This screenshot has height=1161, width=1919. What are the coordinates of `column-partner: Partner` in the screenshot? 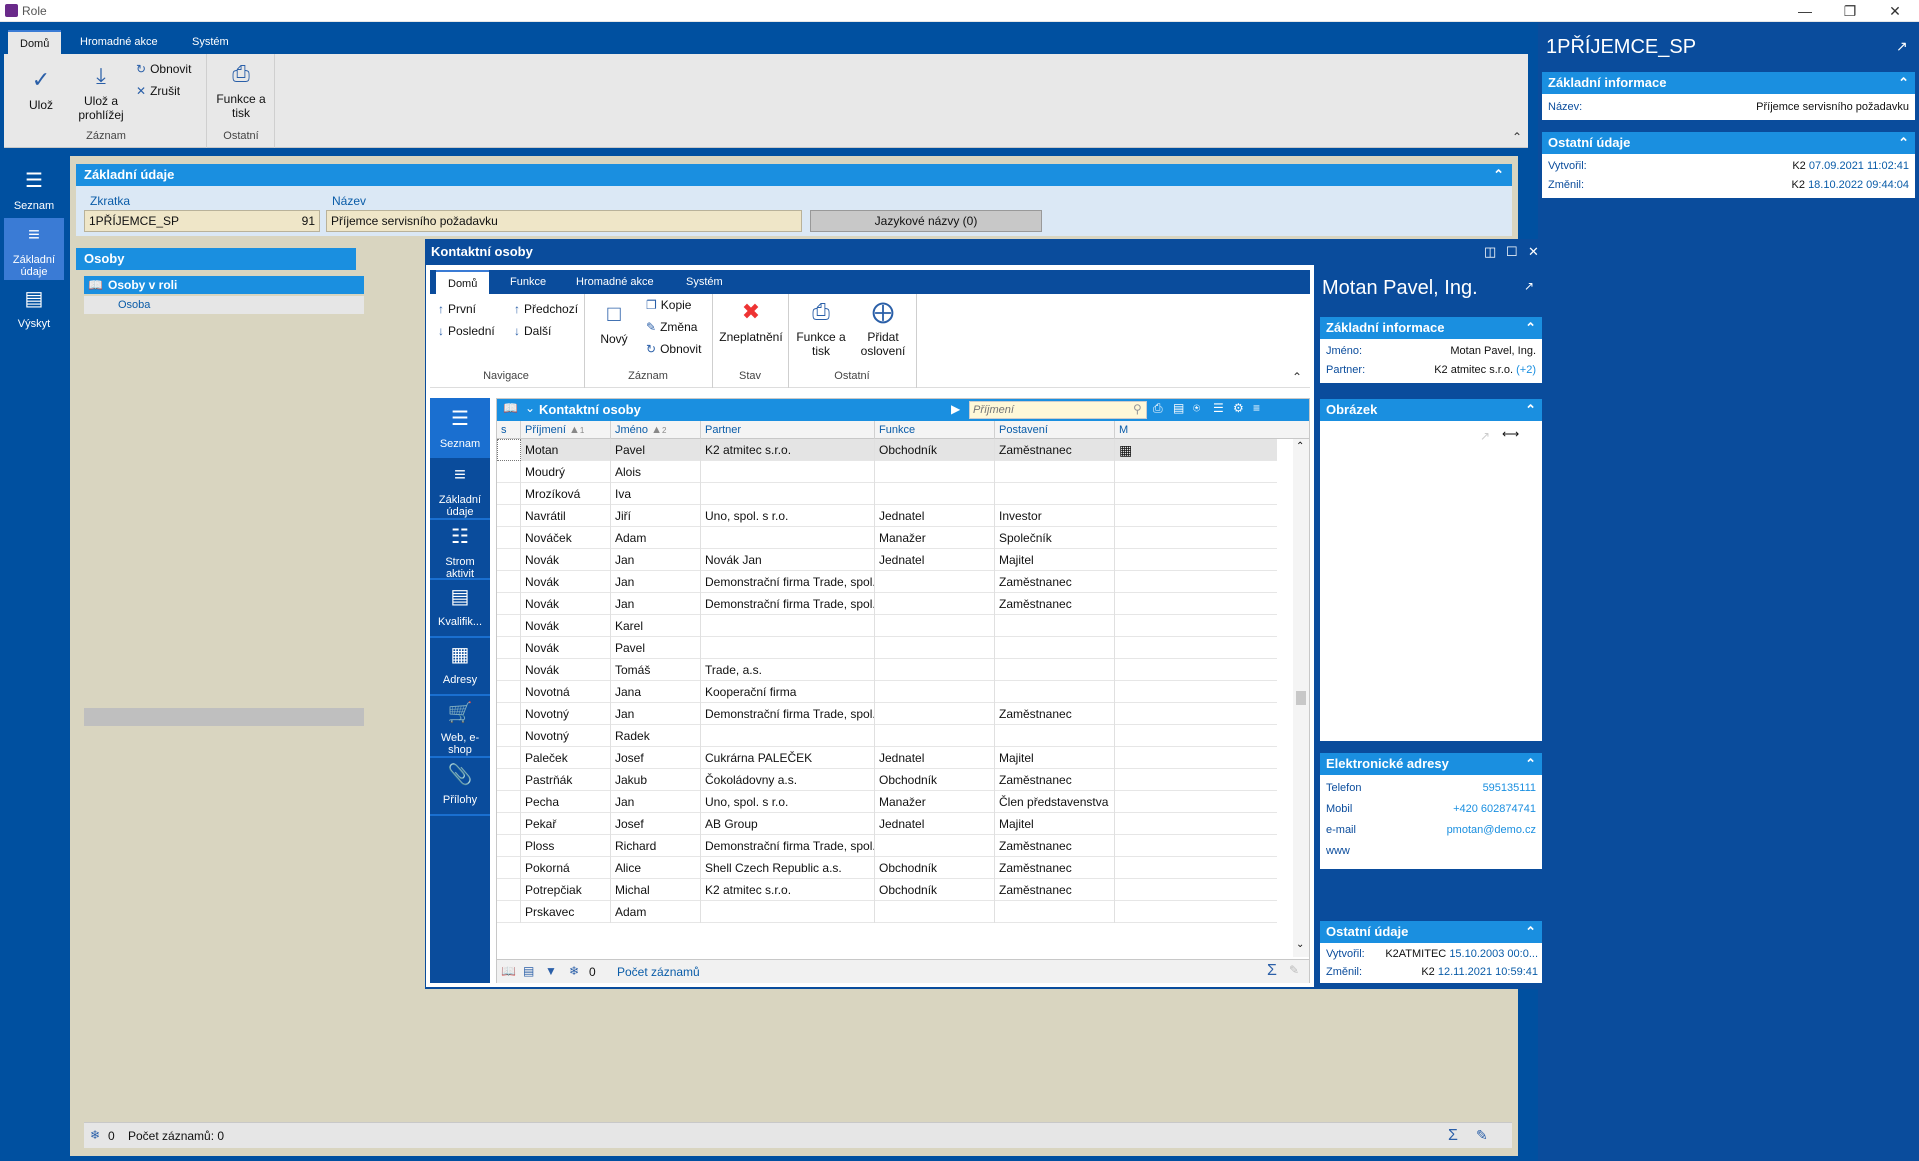 It's located at (788, 430).